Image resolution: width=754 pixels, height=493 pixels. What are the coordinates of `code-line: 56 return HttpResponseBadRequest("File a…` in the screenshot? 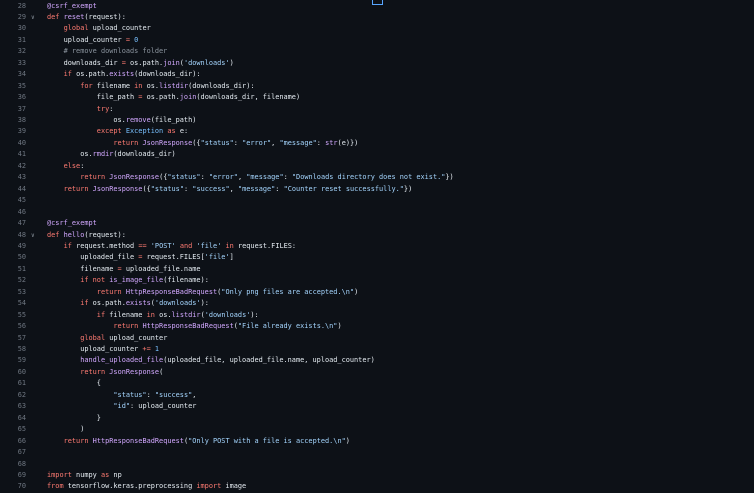 It's located at (377, 326).